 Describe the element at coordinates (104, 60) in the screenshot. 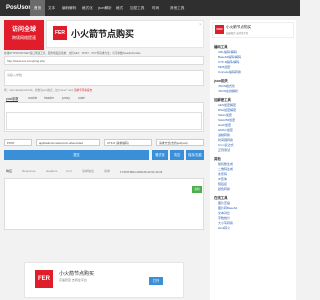

I see `url-input: http://www.xxx.com/ping.php` at that location.